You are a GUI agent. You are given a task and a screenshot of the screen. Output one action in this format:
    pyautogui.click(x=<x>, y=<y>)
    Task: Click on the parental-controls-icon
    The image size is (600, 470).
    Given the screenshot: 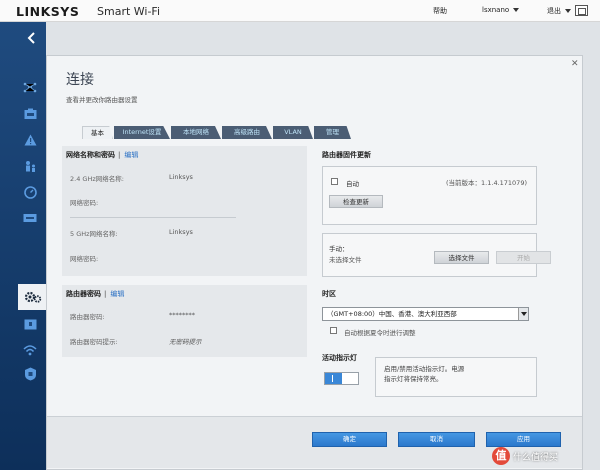 What is the action you would take?
    pyautogui.click(x=30, y=166)
    